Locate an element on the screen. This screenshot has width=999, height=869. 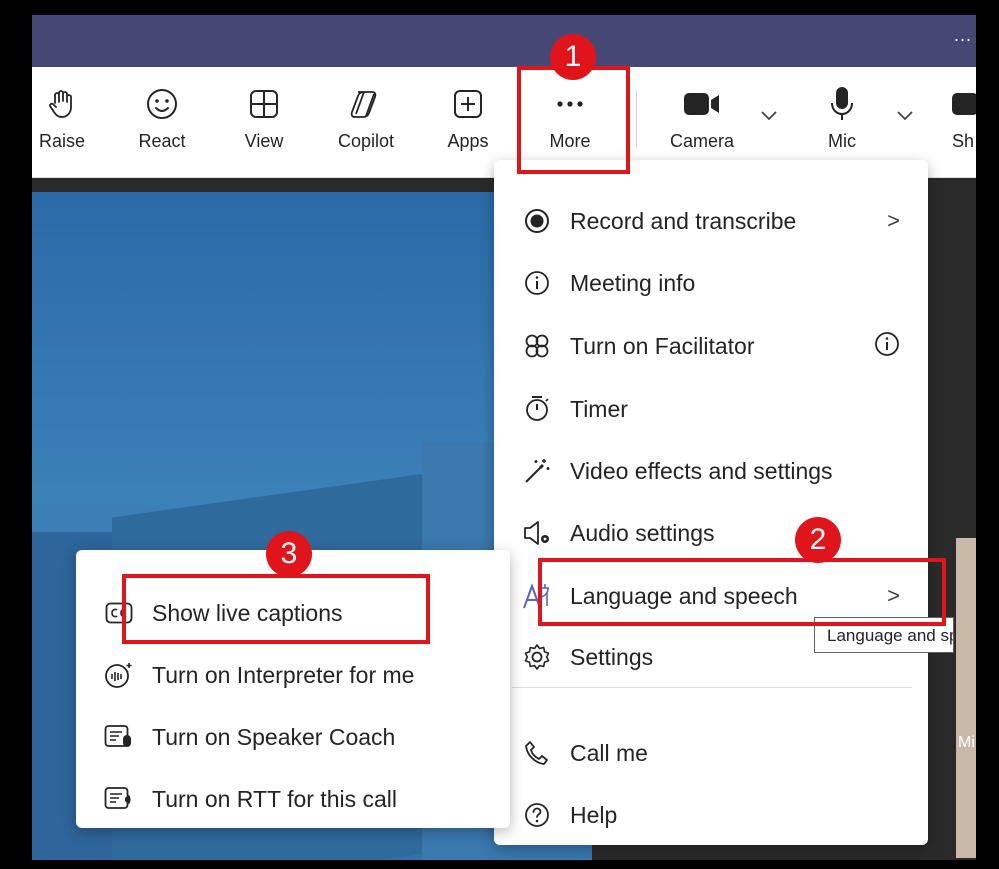
menu-item-label: Call me is located at coordinates (609, 752).